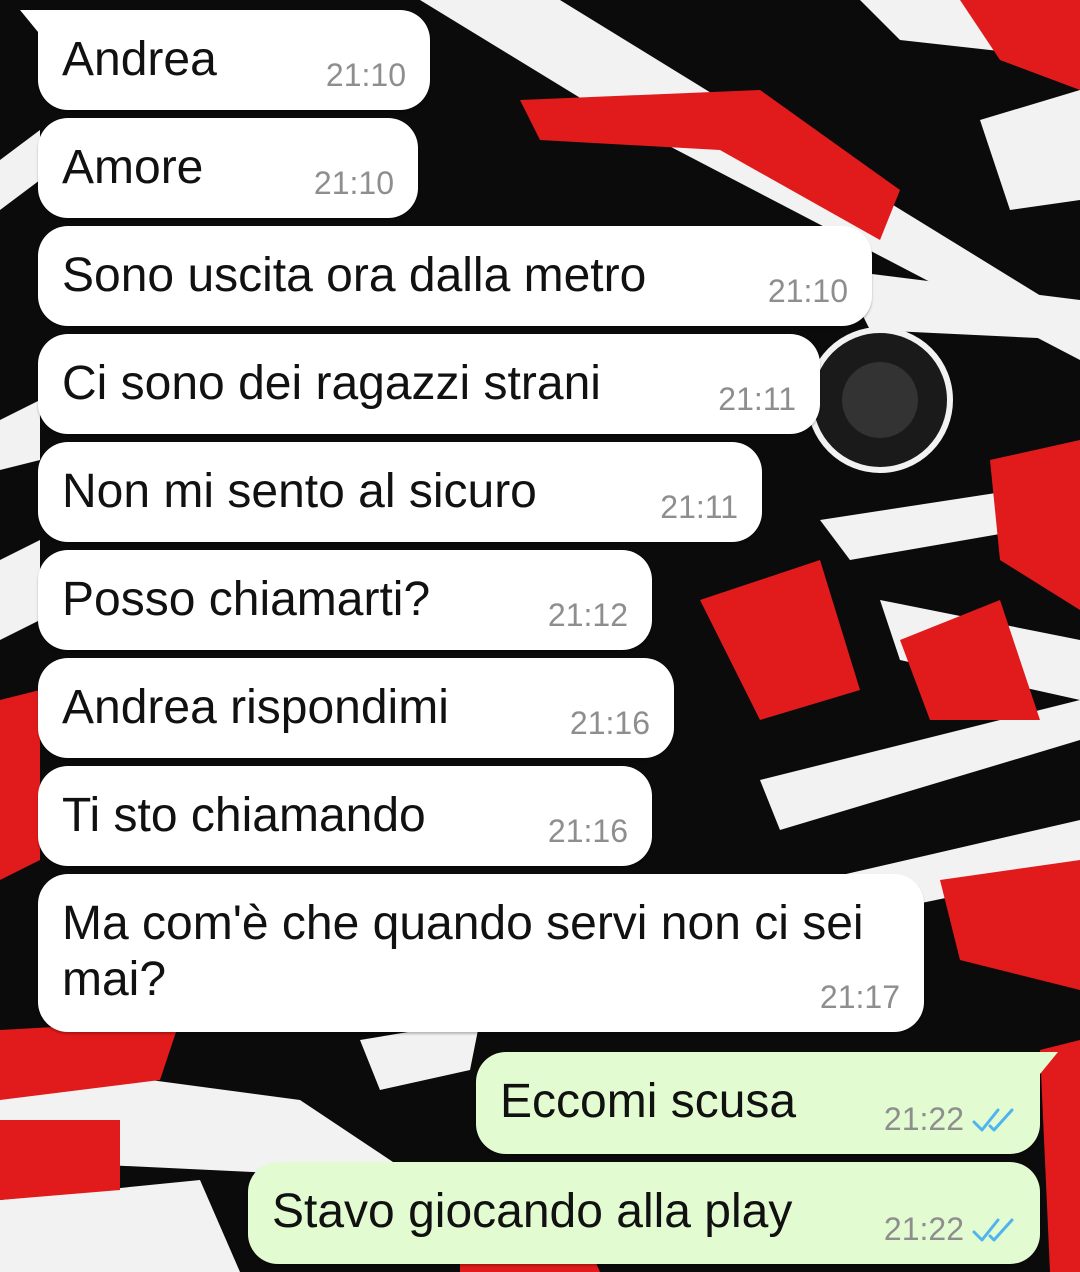 This screenshot has width=1080, height=1272. I want to click on message-text: Andrea rispondimi, so click(255, 707).